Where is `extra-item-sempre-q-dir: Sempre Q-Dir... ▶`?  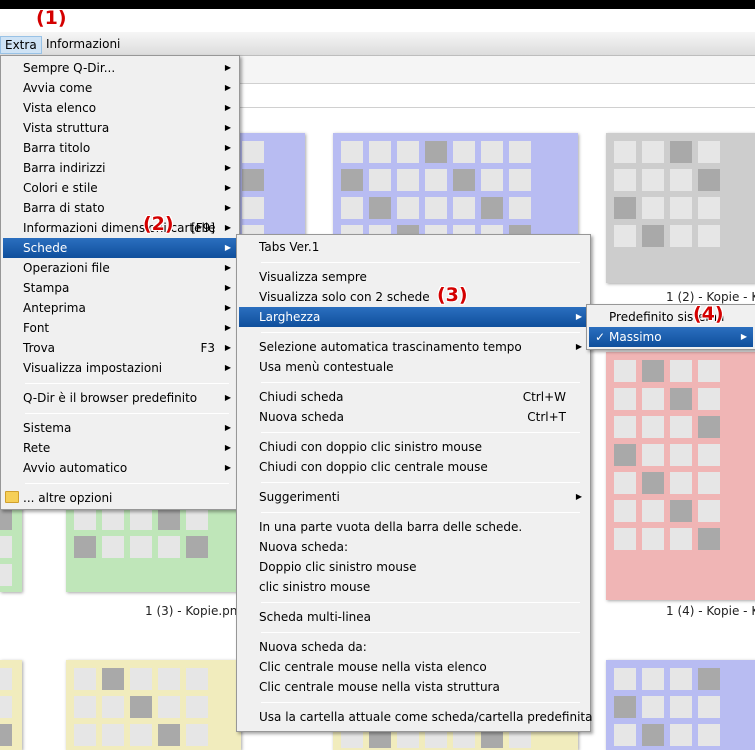
extra-item-sempre-q-dir: Sempre Q-Dir... ▶ is located at coordinates (120, 68).